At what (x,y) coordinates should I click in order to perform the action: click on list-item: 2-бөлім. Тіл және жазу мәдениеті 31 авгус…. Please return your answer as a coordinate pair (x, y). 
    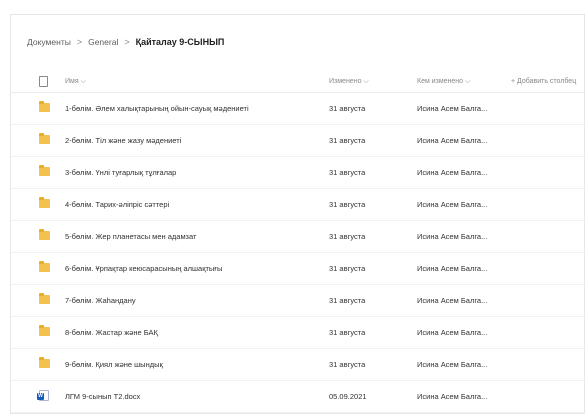
    Looking at the image, I should click on (298, 141).